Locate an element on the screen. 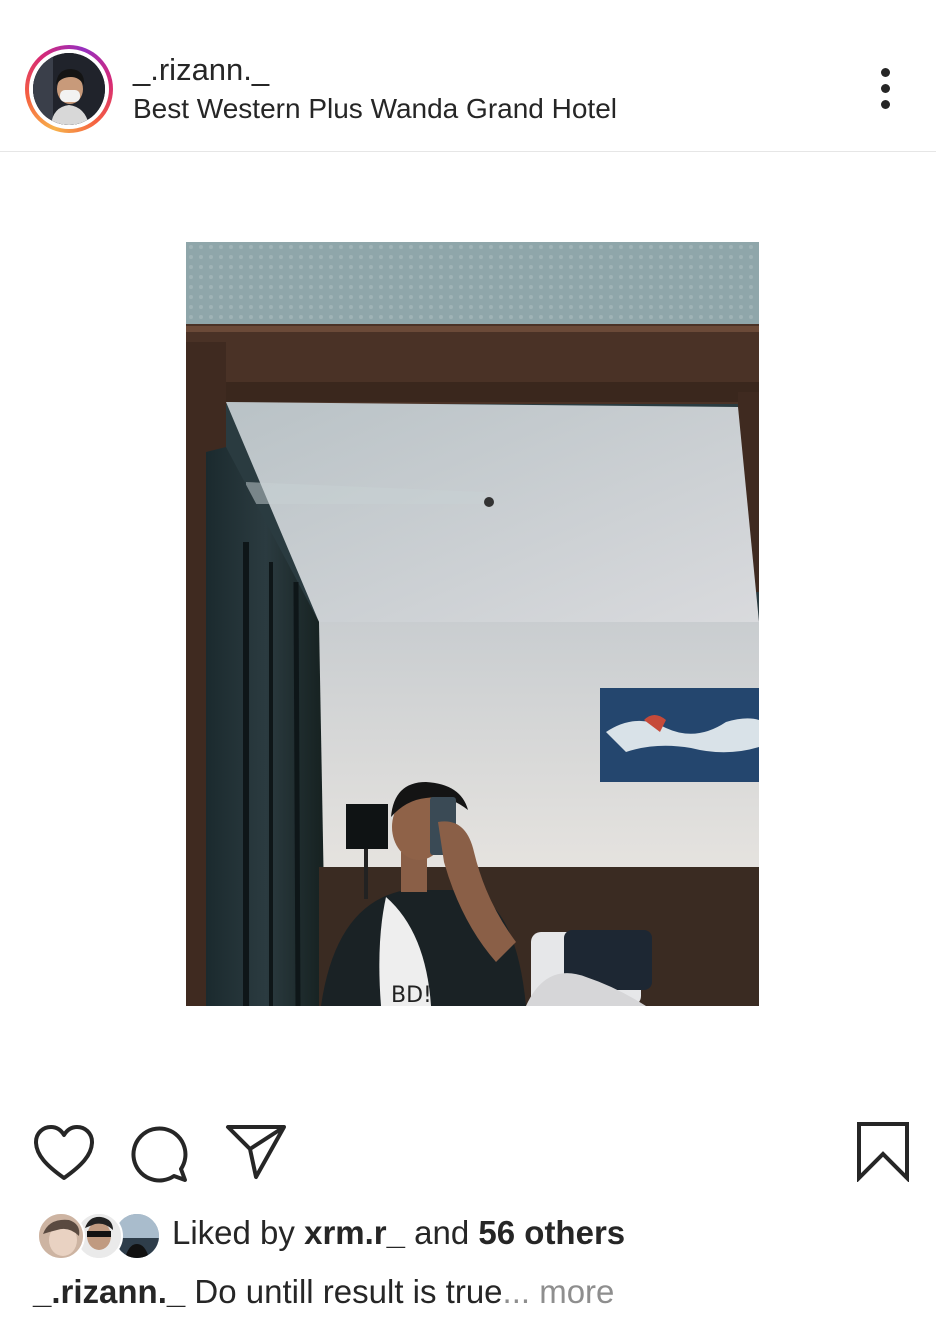 The height and width of the screenshot is (1329, 936). story-ring is located at coordinates (69, 89).